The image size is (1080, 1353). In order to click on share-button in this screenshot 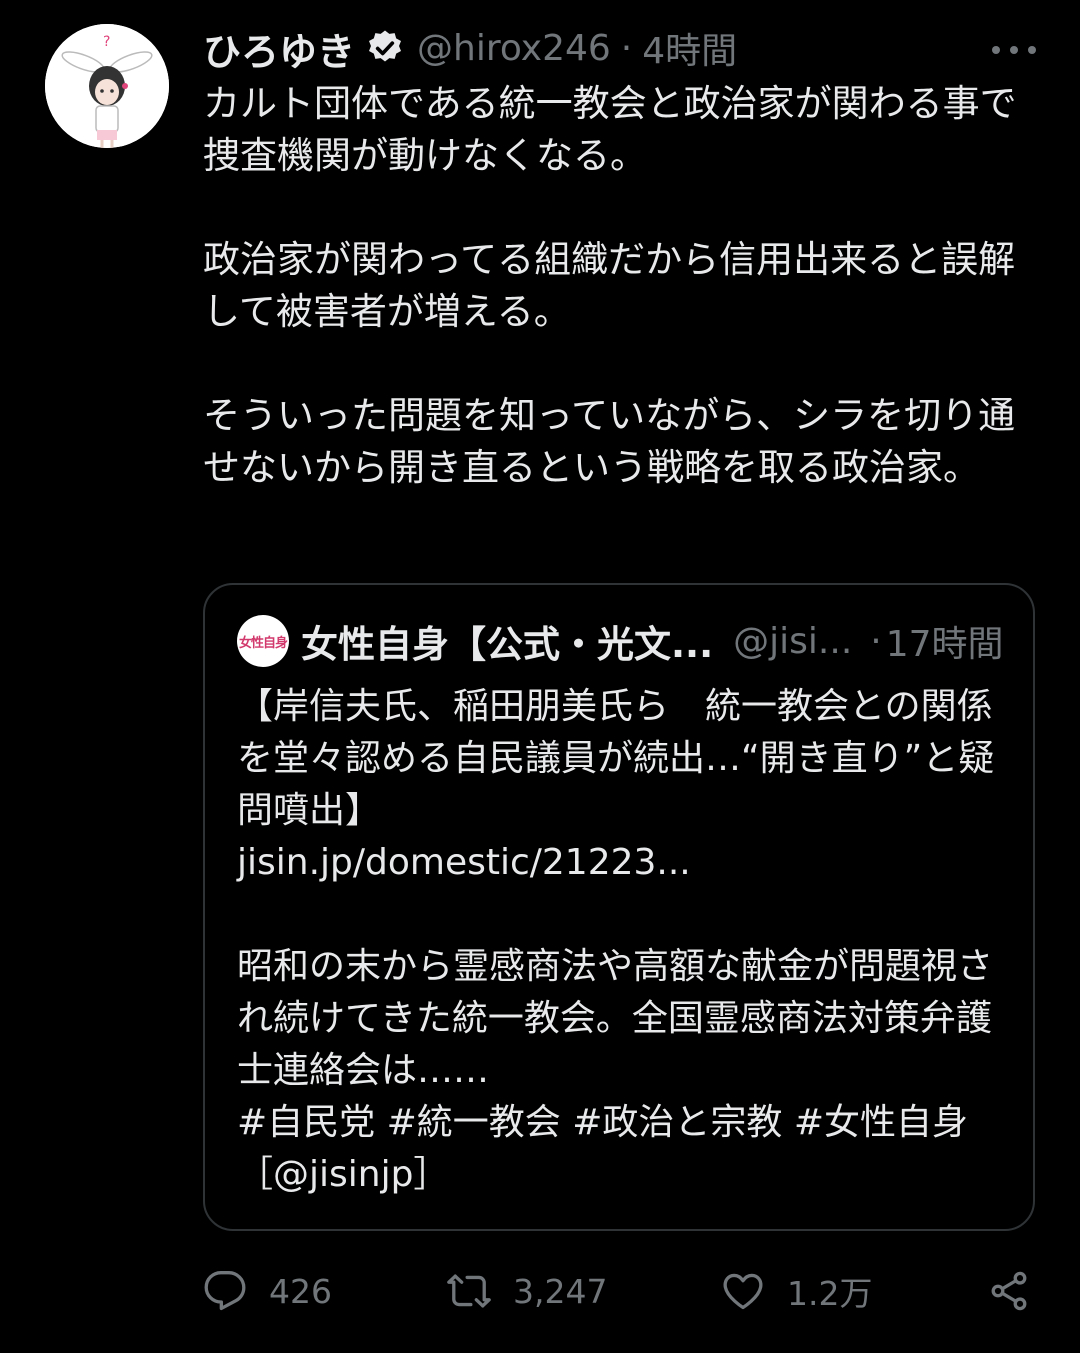, I will do `click(1009, 1291)`.